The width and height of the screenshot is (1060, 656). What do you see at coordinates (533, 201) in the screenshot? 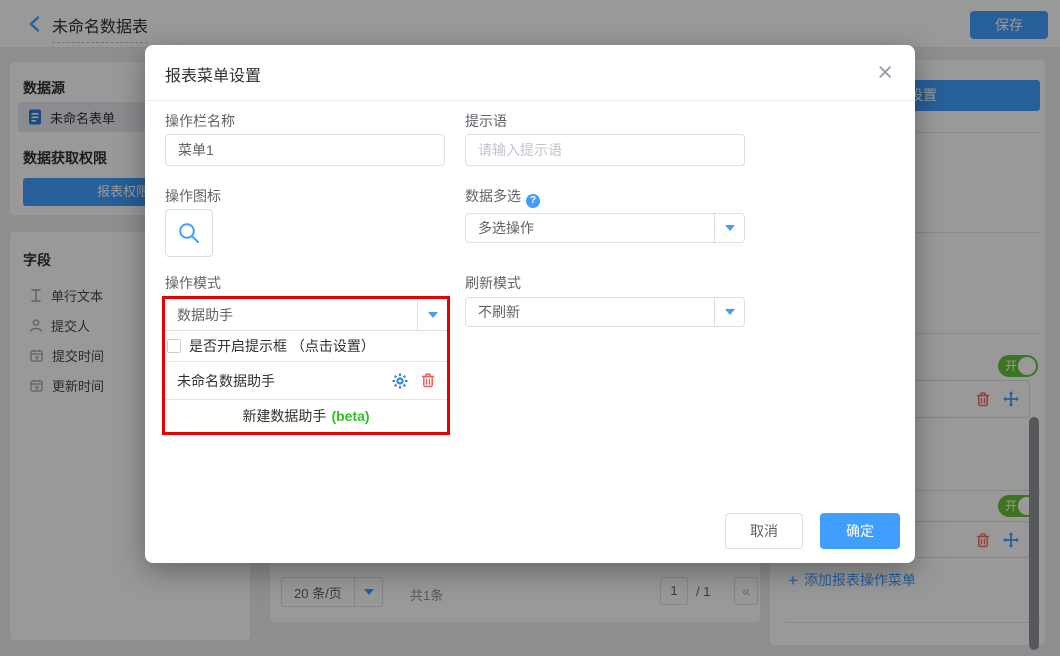
I see `help-icon: ?` at bounding box center [533, 201].